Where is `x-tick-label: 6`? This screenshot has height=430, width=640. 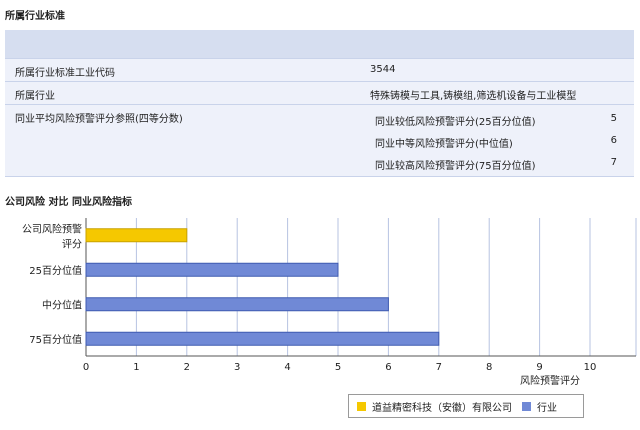
x-tick-label: 6 is located at coordinates (388, 367).